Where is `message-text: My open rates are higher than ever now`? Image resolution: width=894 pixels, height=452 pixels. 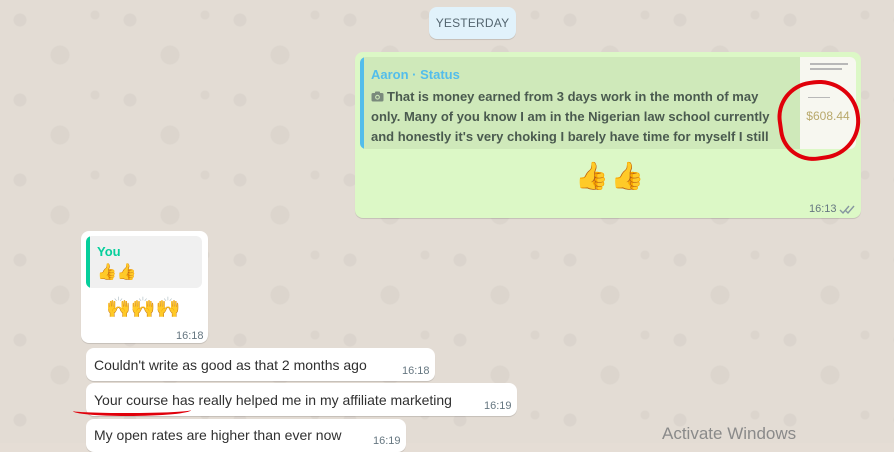 message-text: My open rates are higher than ever now is located at coordinates (218, 435).